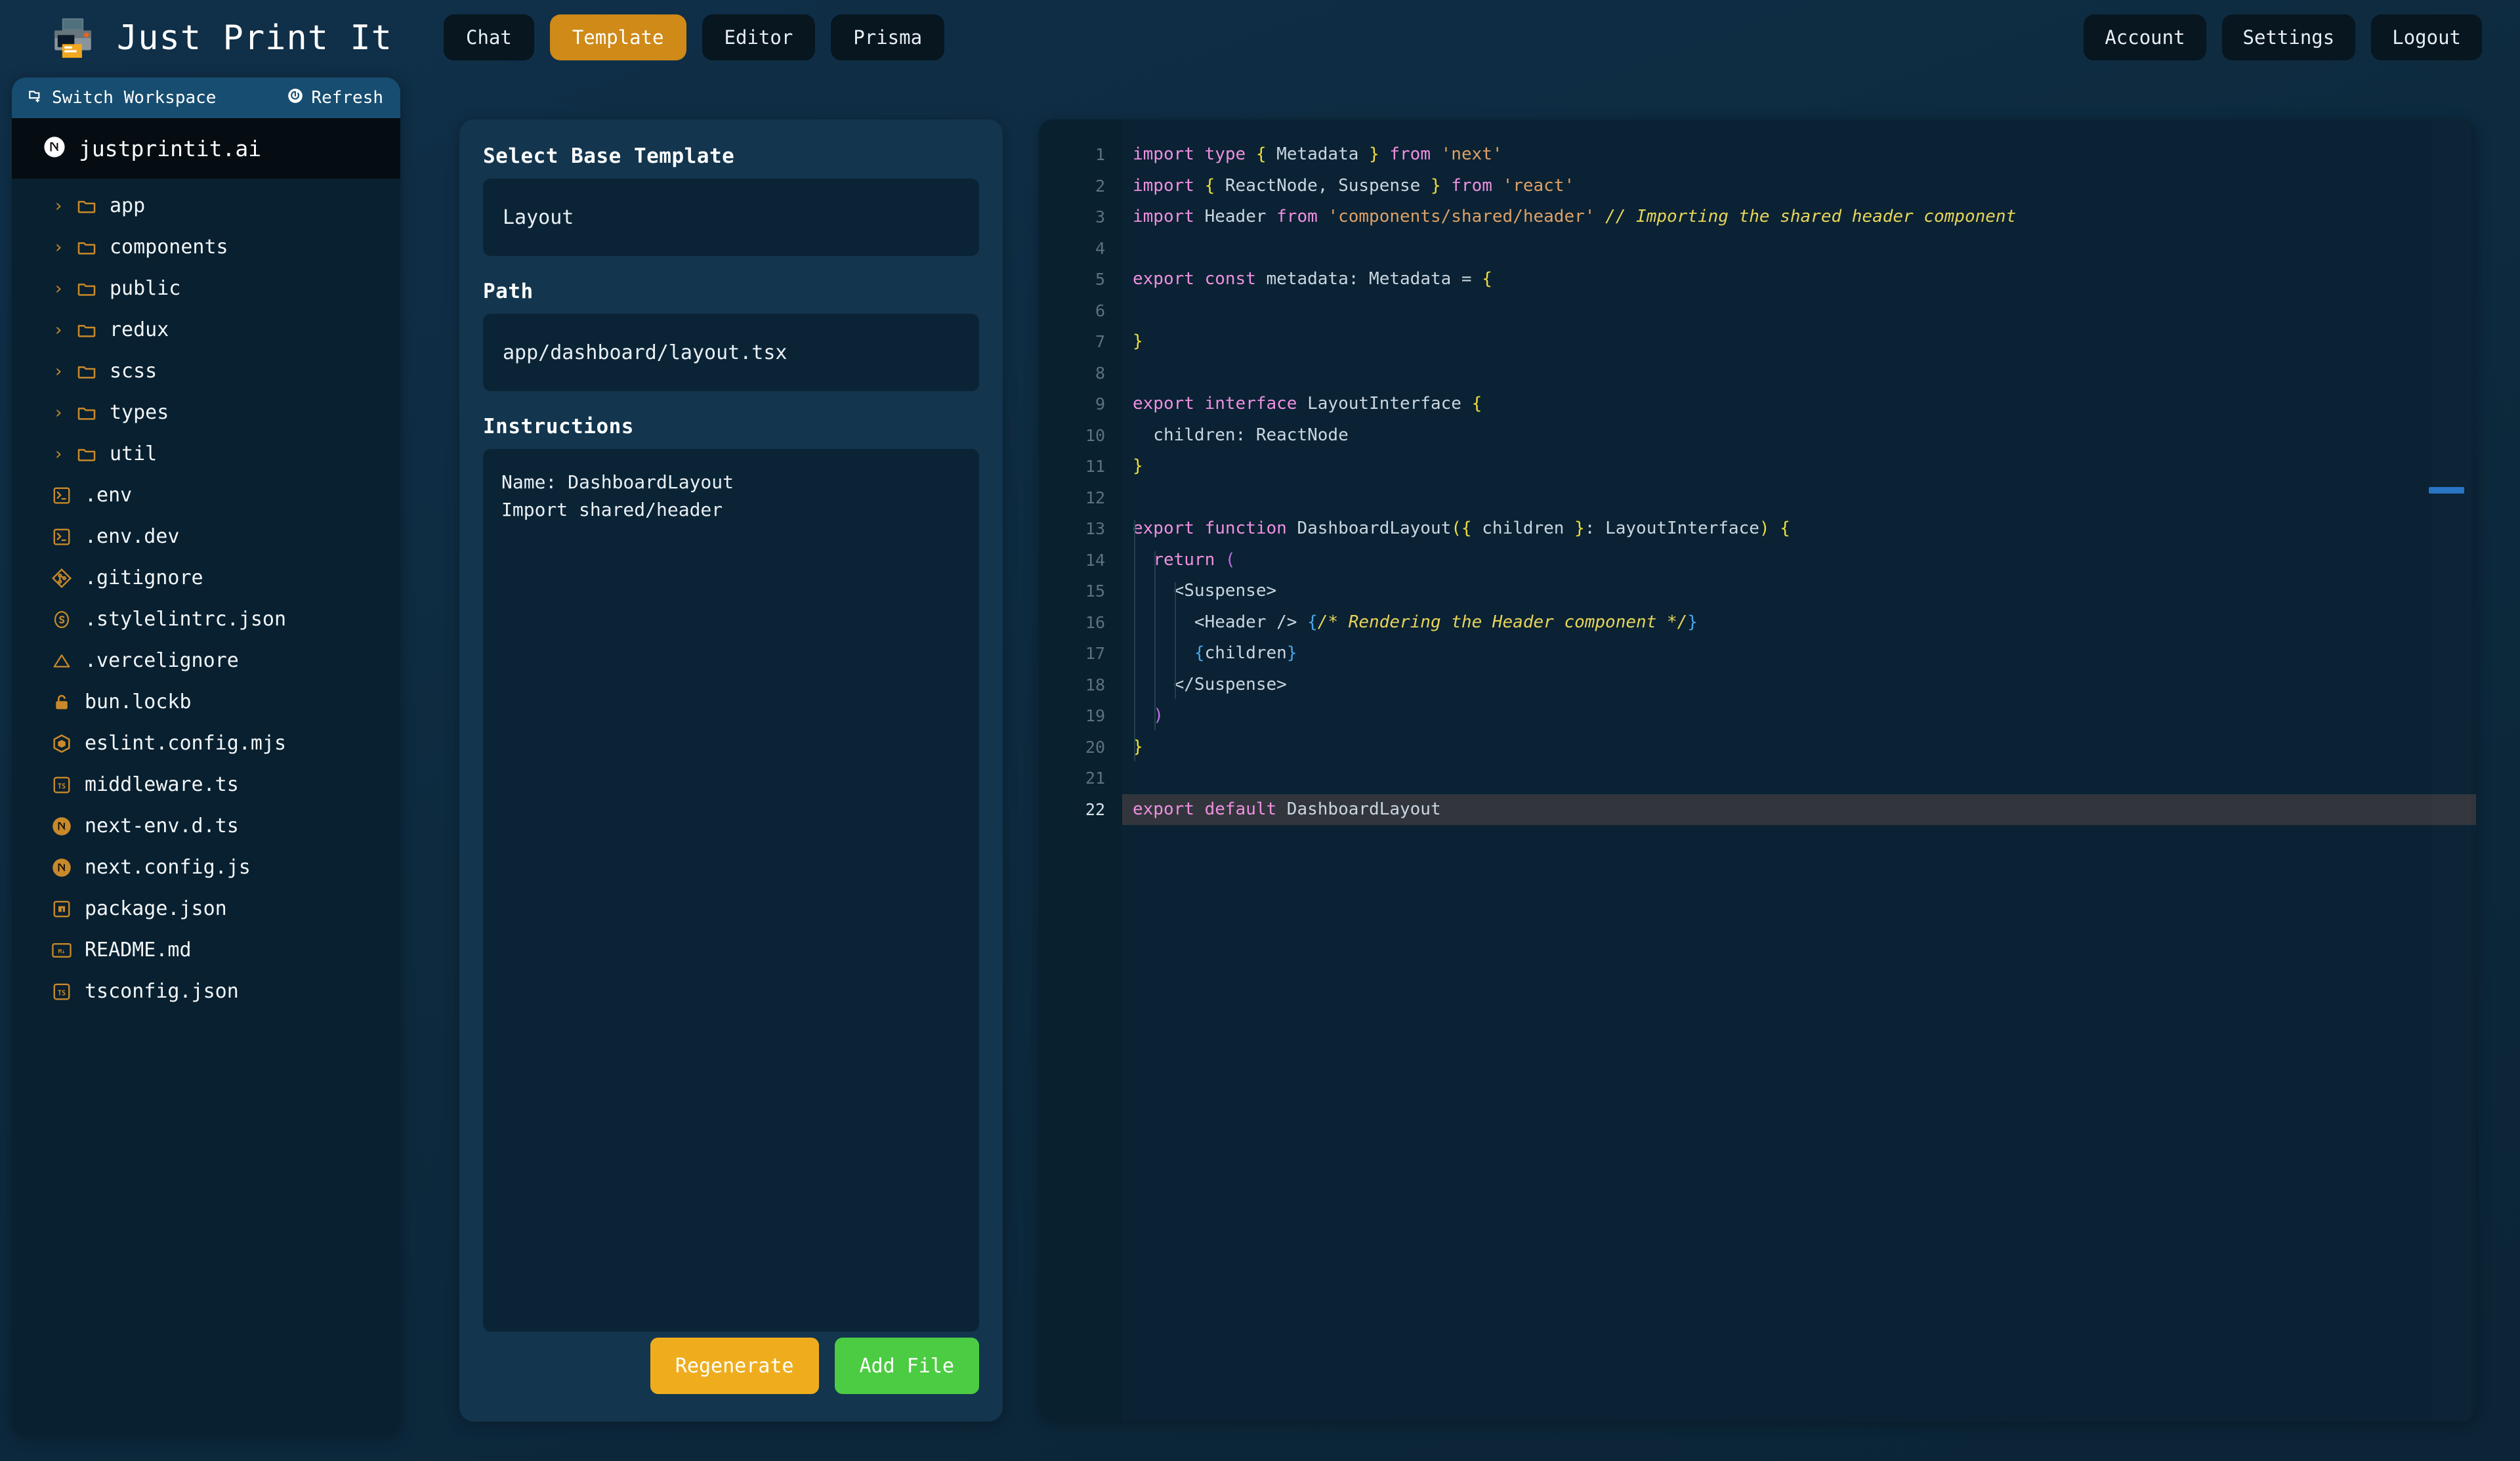  Describe the element at coordinates (1100, 279) in the screenshot. I see `line-number: 5` at that location.